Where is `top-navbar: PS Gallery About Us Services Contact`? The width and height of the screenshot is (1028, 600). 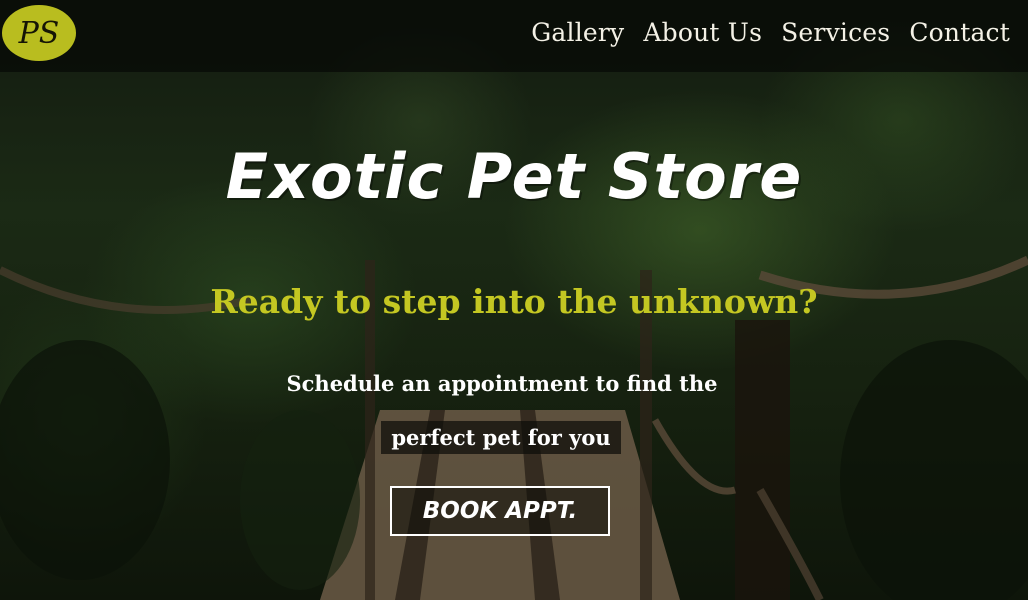
top-navbar: PS Gallery About Us Services Contact is located at coordinates (514, 36).